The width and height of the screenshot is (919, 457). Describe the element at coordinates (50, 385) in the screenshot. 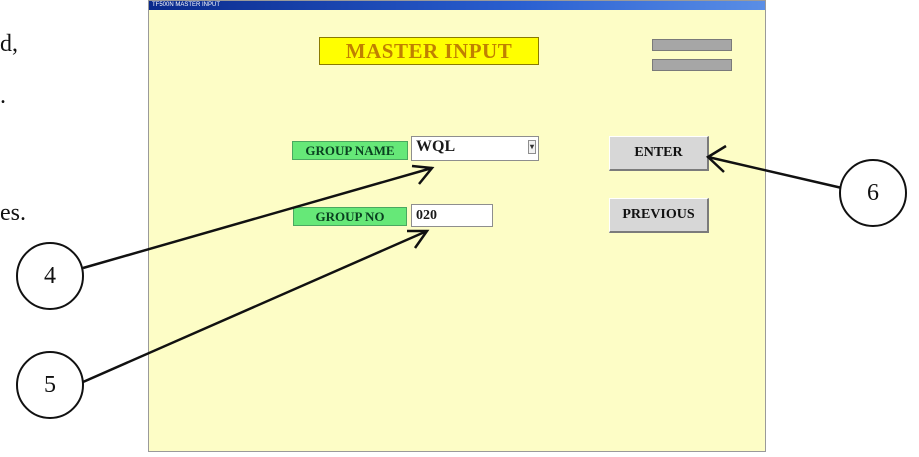

I see `callout-5: 5` at that location.